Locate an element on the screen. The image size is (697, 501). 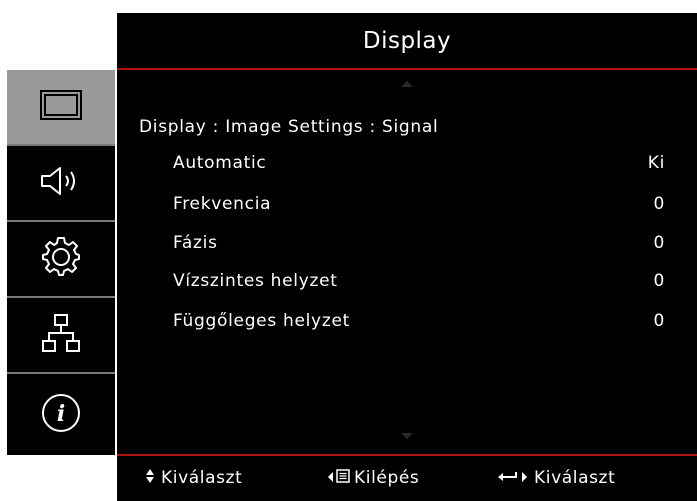
setting-row-fuggoleges-helyzet: Függőleges helyzet 0 is located at coordinates (419, 325).